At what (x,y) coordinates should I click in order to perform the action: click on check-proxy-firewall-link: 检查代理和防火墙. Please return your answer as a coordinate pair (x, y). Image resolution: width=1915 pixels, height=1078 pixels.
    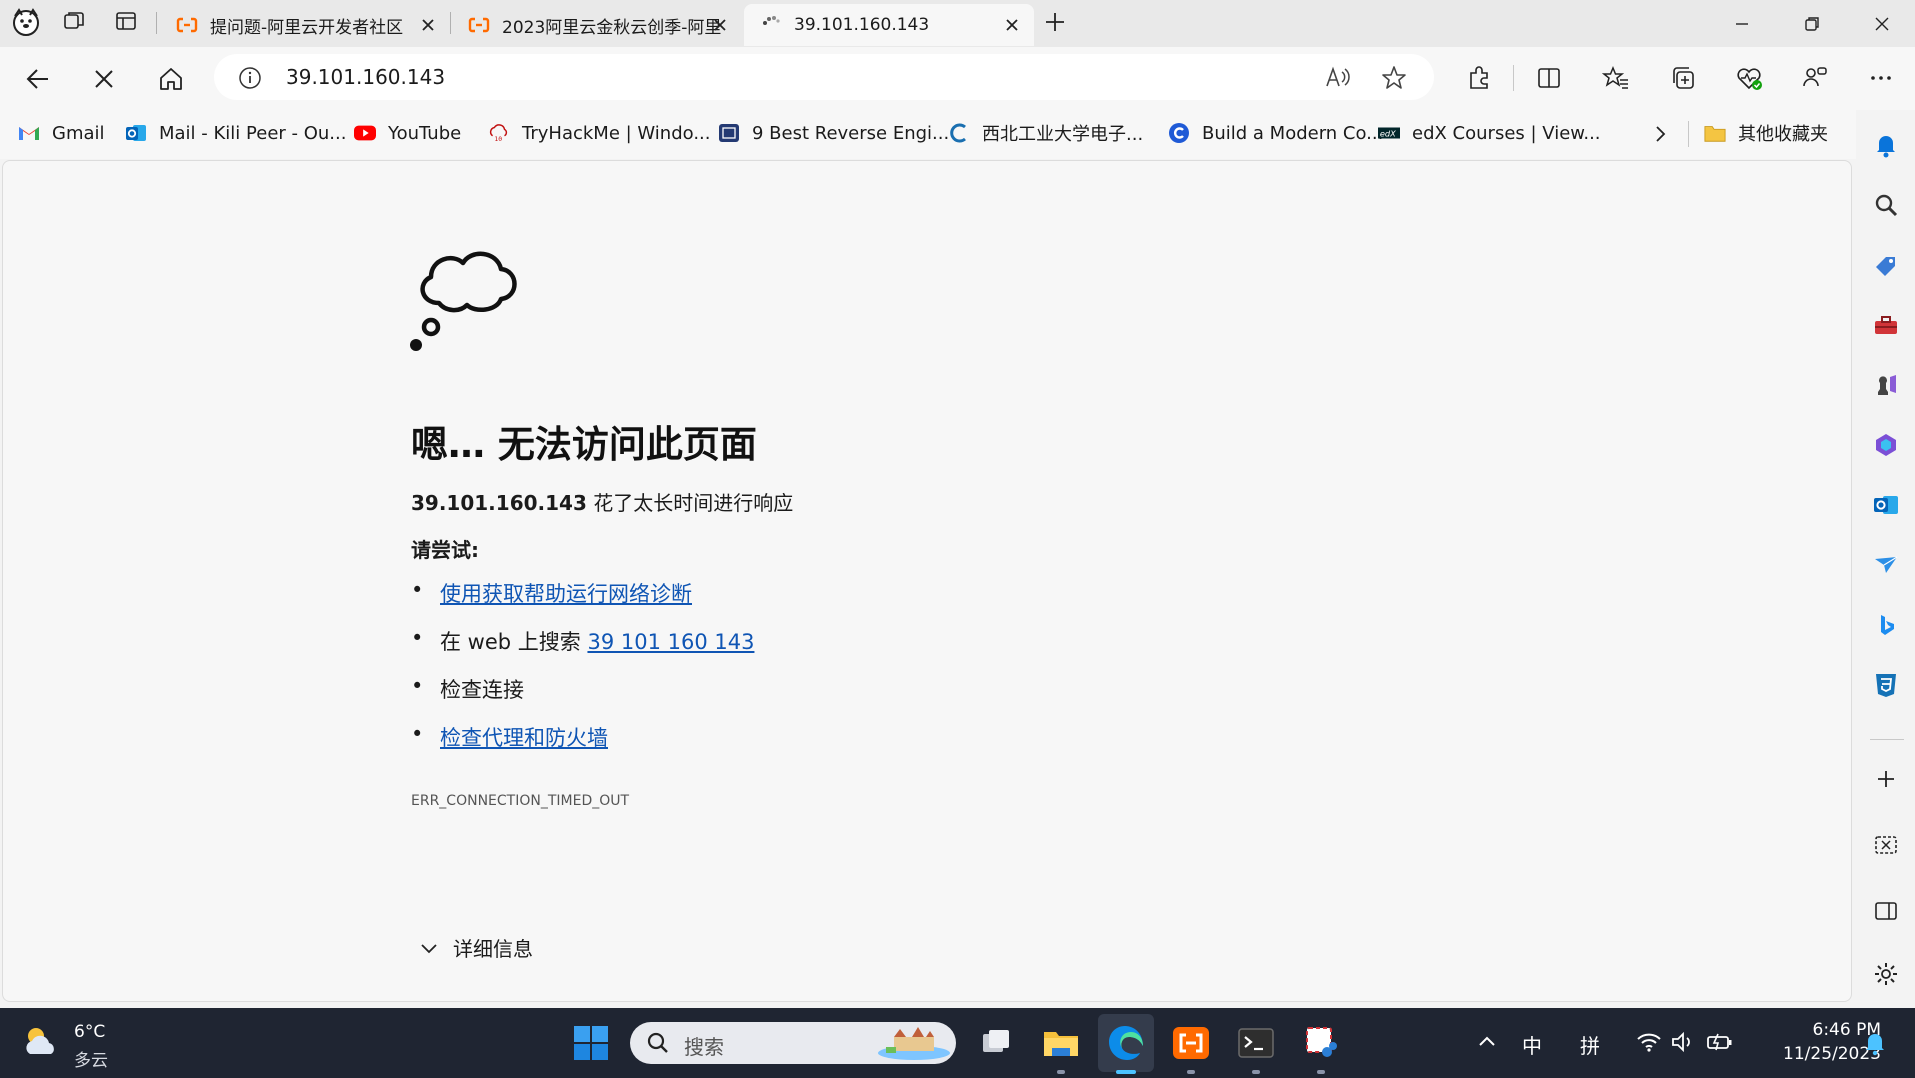
    Looking at the image, I should click on (524, 737).